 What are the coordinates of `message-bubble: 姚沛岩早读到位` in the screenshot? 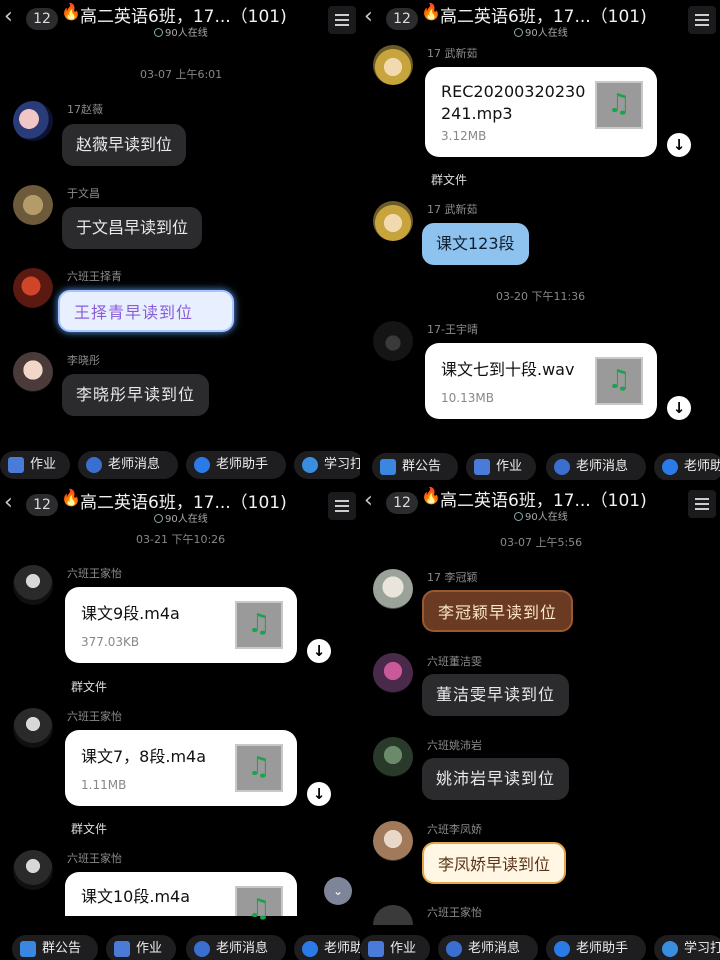 It's located at (496, 779).